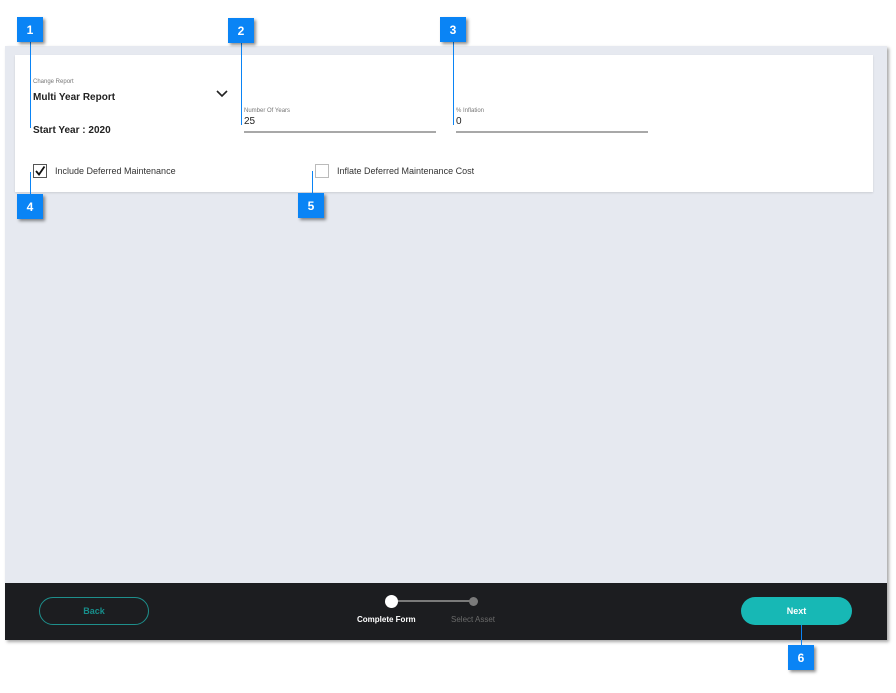  I want to click on progress-stepper: Complete Form Select Asset, so click(430, 614).